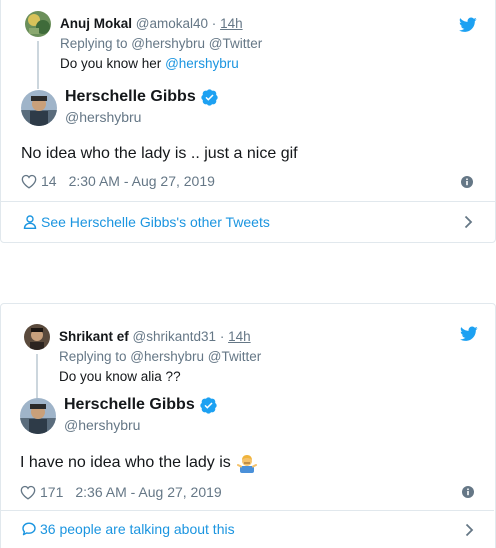  Describe the element at coordinates (160, 356) in the screenshot. I see `replying-to-label: Replying to @hershybru @Twitter` at that location.